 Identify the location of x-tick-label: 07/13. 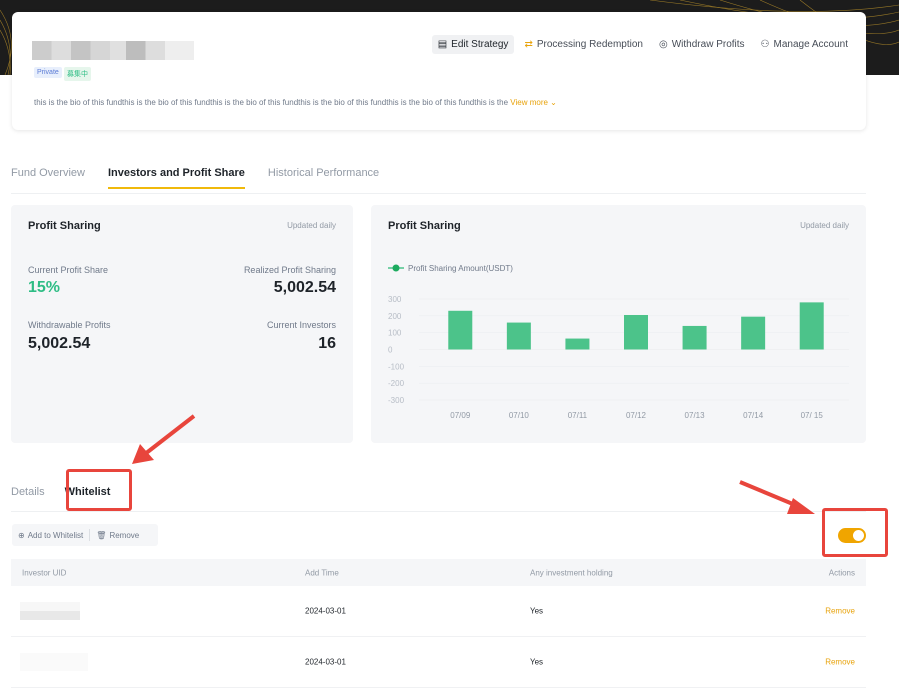
(695, 415).